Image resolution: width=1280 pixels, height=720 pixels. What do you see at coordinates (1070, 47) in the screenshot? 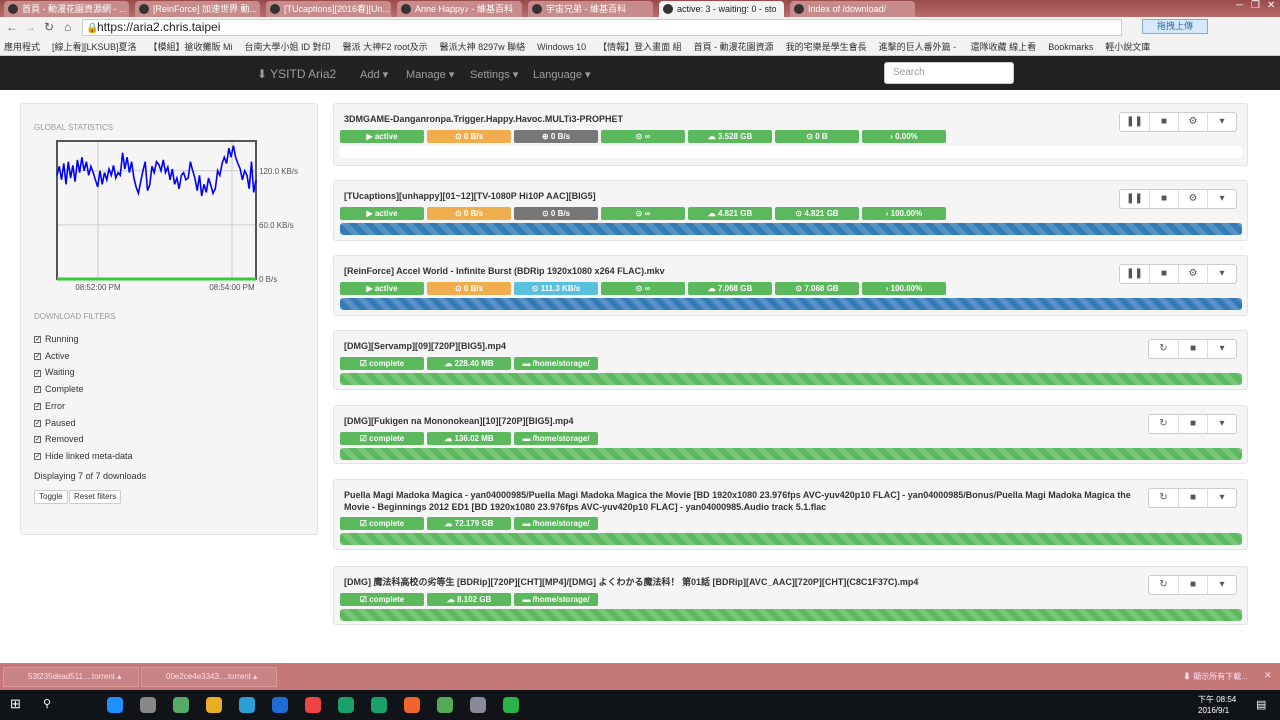
I see `bookmark-item: Bookmarks` at bounding box center [1070, 47].